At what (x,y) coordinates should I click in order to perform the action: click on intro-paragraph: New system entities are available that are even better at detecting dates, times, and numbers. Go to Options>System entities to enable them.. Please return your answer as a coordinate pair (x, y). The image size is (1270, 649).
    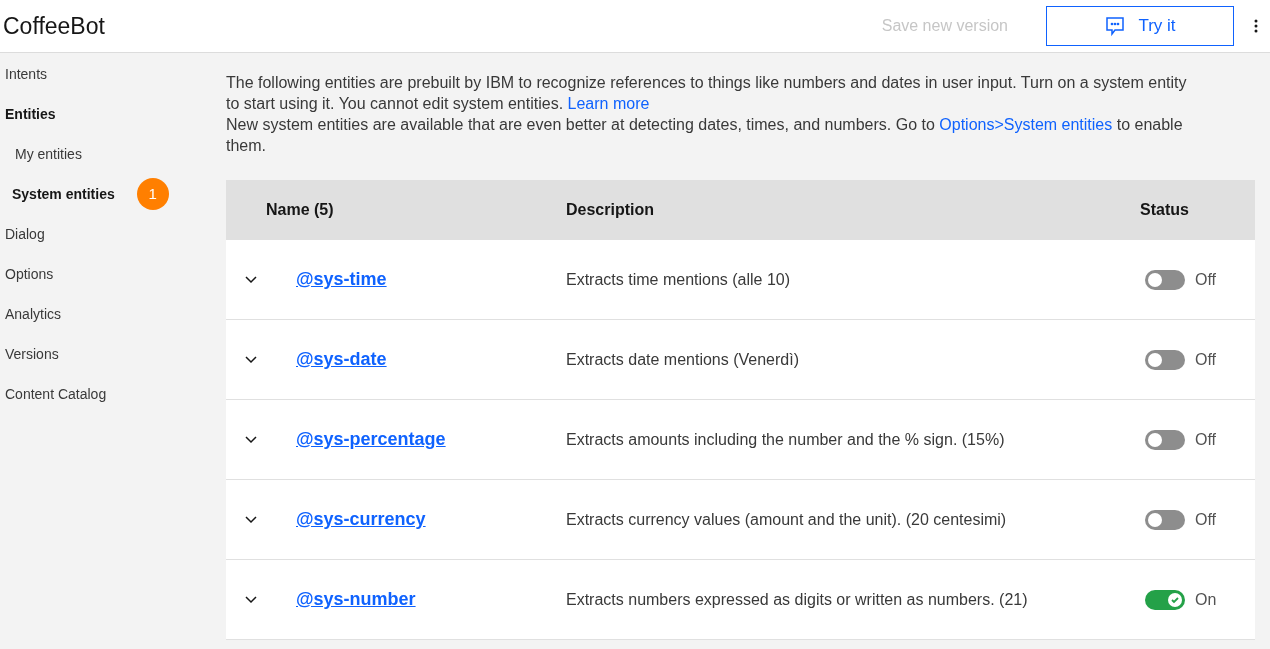
    Looking at the image, I should click on (705, 135).